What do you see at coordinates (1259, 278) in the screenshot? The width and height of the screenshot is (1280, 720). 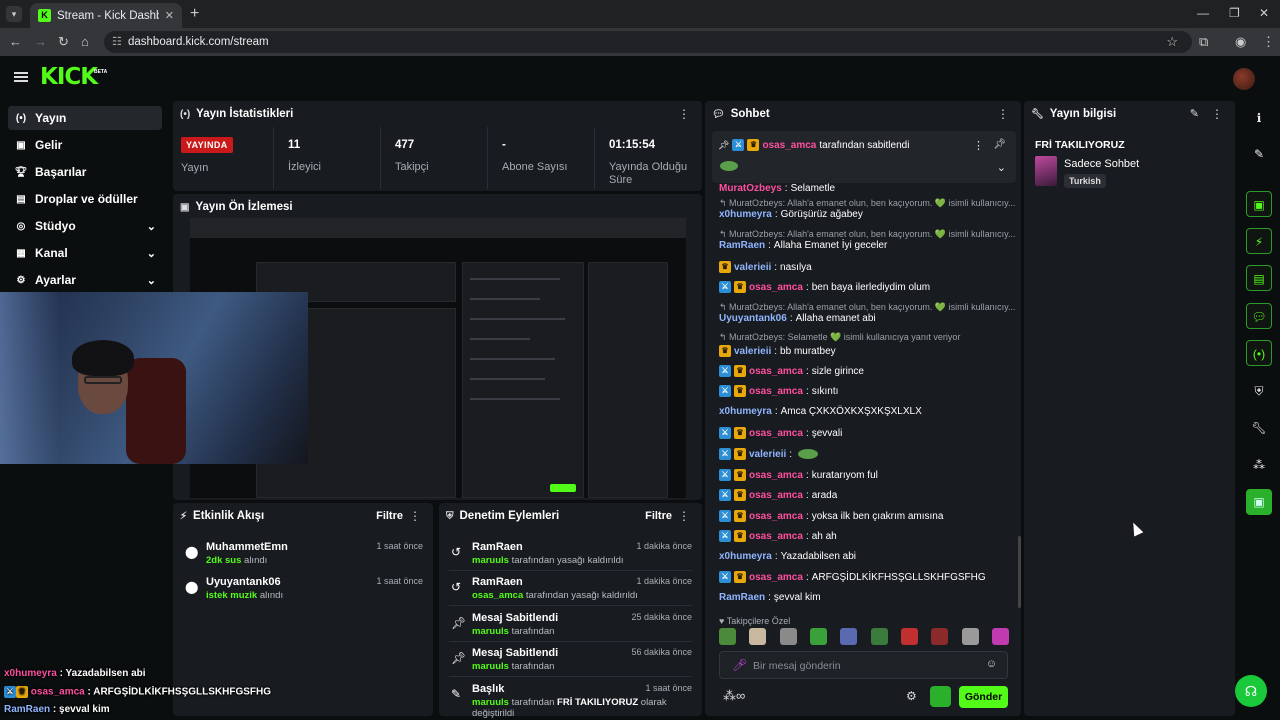 I see `document-icon: ▤` at bounding box center [1259, 278].